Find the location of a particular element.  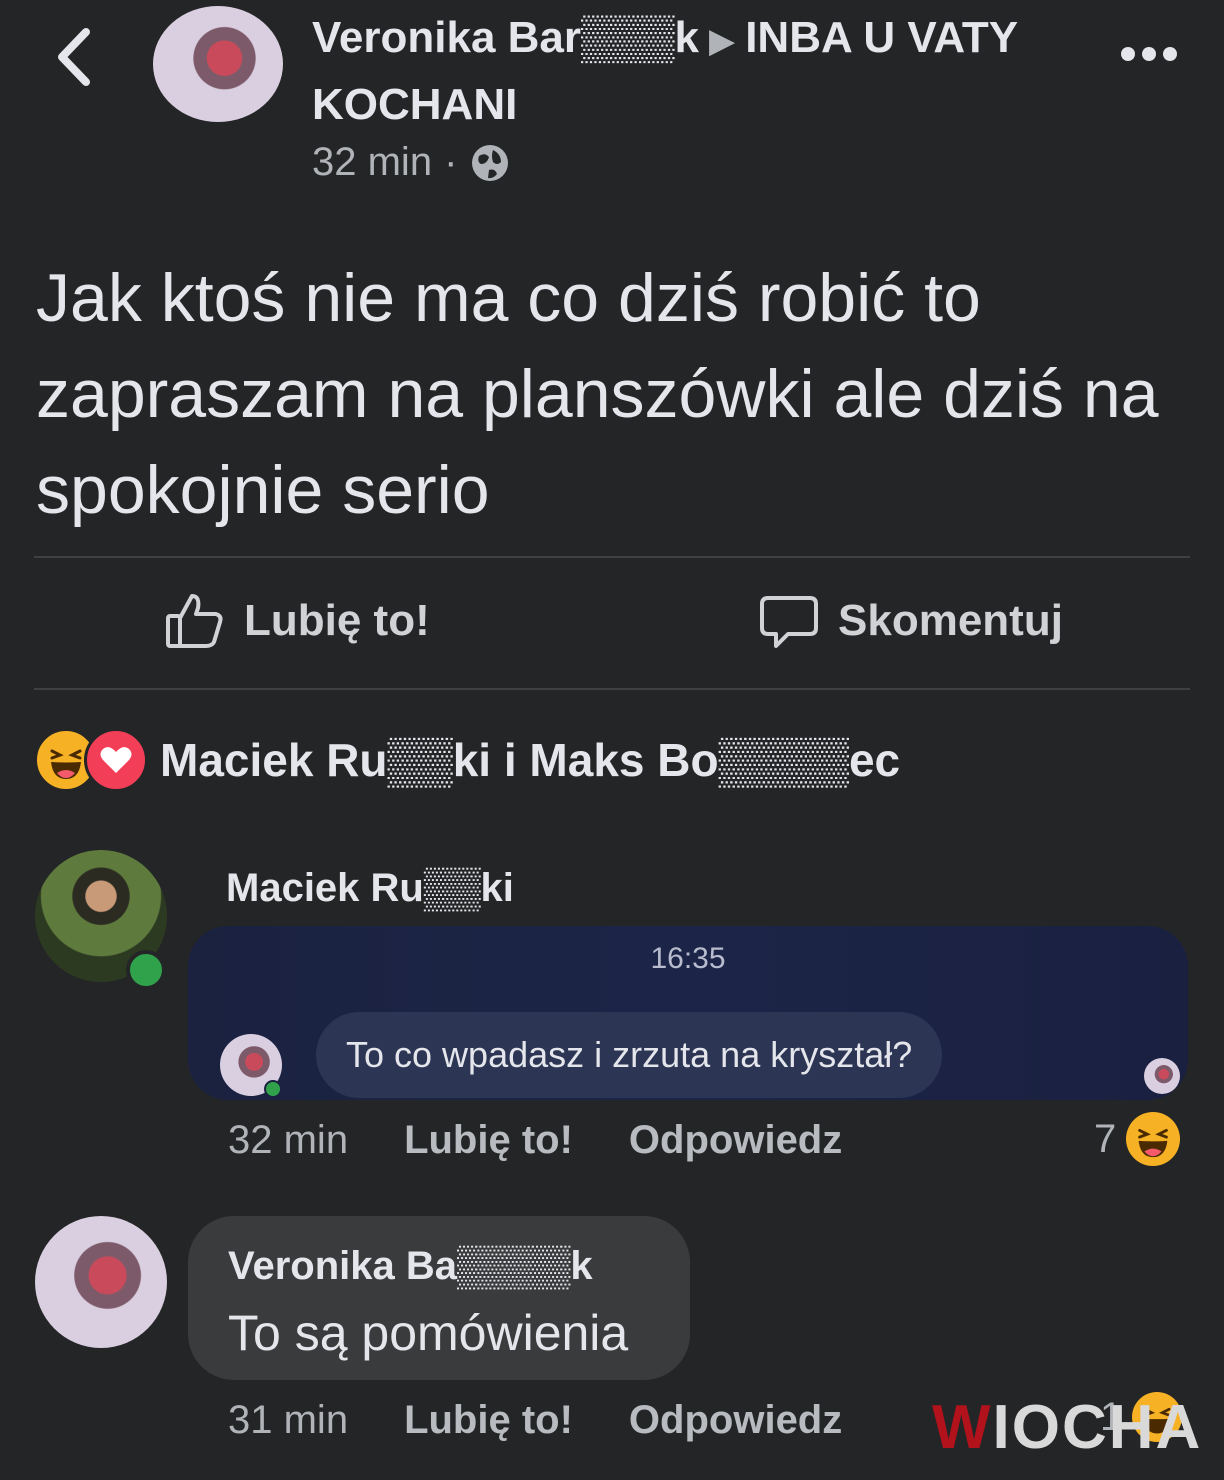

watermark-w: W is located at coordinates (962, 1427).